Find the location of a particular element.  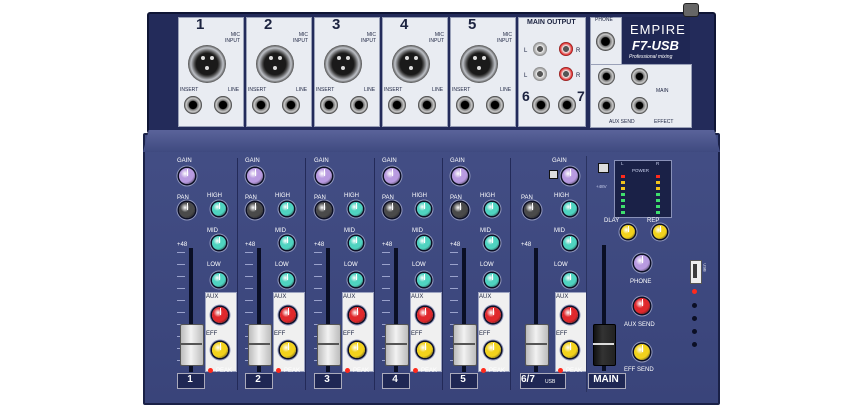

low-label-4: LOW is located at coordinates (419, 265).